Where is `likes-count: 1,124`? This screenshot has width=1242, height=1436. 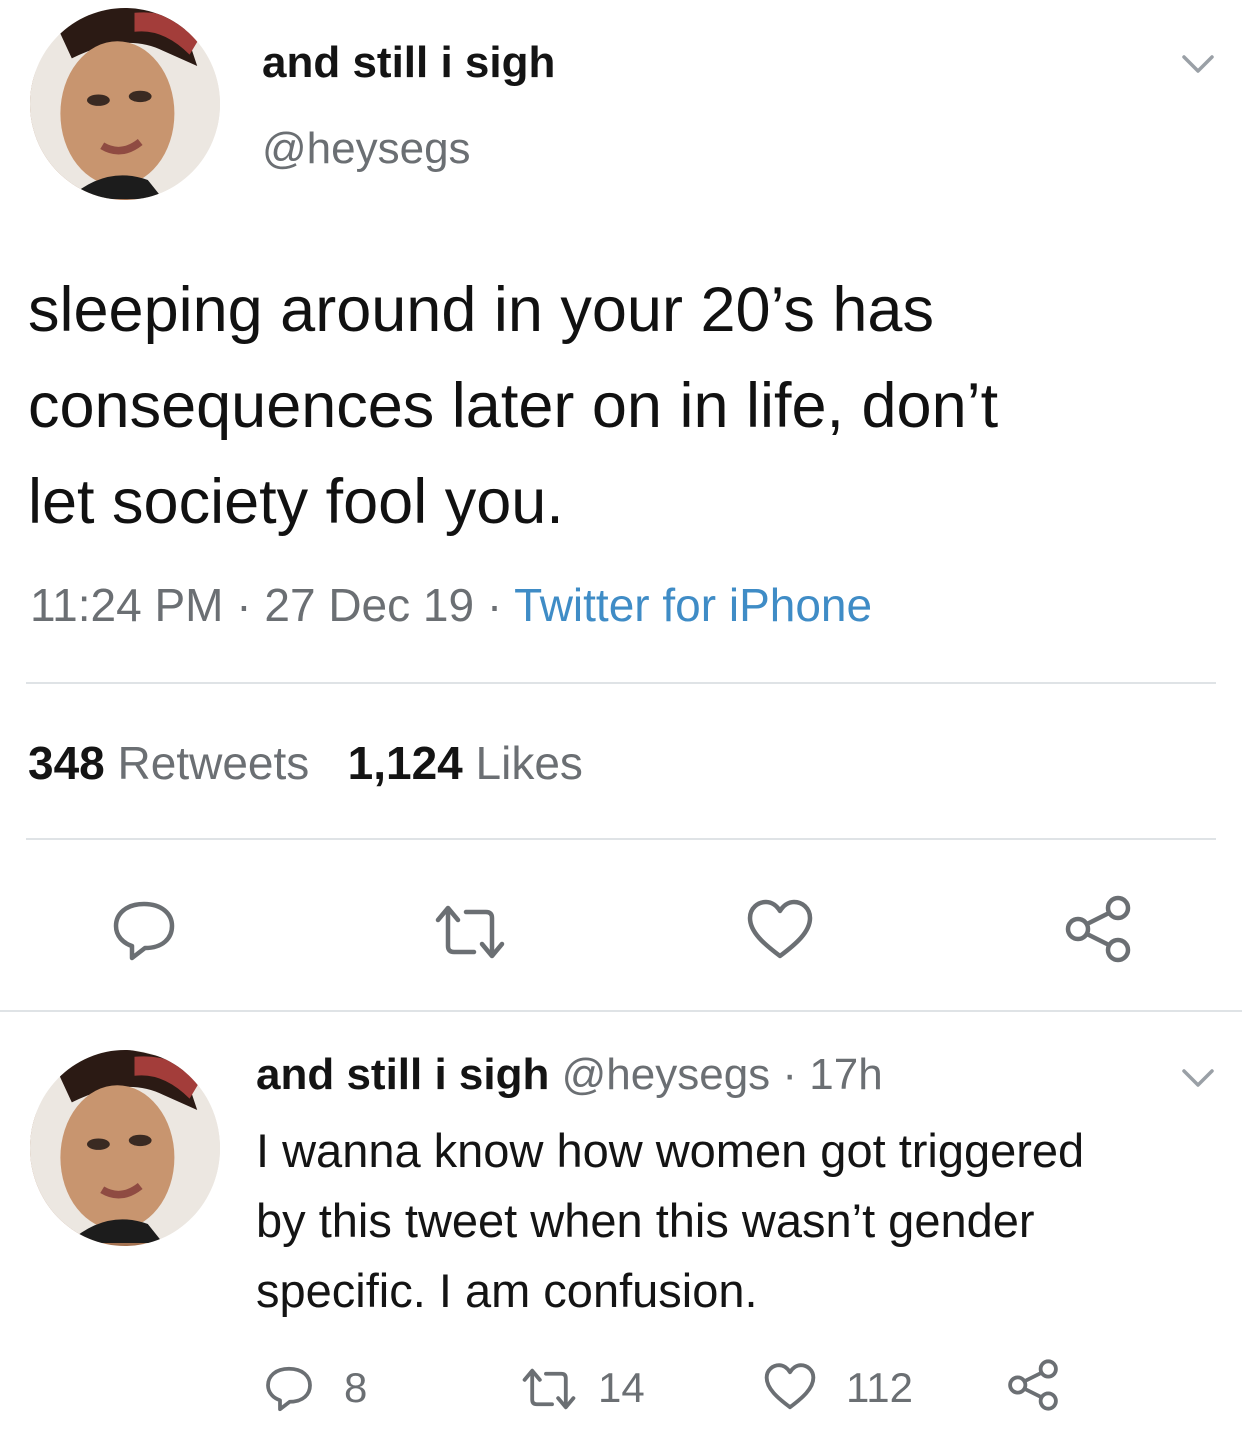
likes-count: 1,124 is located at coordinates (405, 763).